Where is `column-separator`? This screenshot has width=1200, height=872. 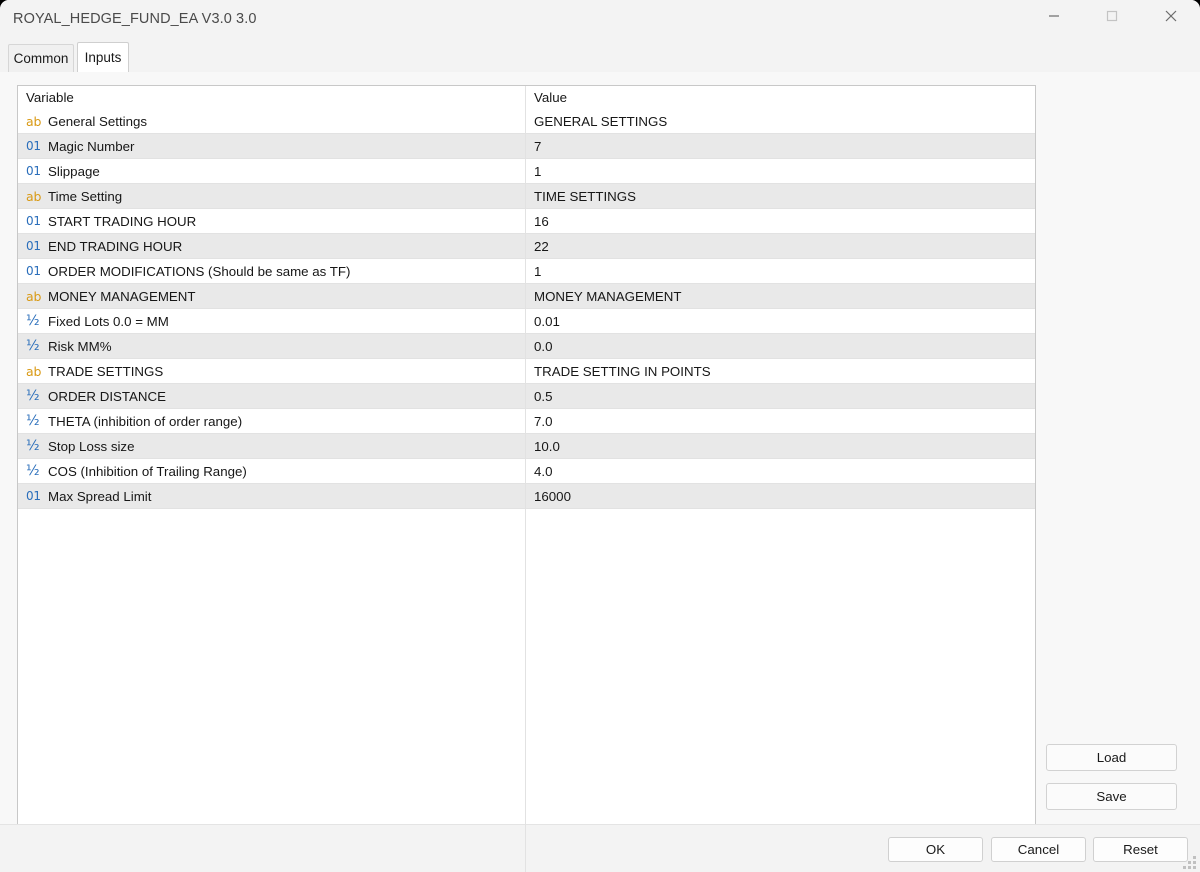
column-separator is located at coordinates (525, 479).